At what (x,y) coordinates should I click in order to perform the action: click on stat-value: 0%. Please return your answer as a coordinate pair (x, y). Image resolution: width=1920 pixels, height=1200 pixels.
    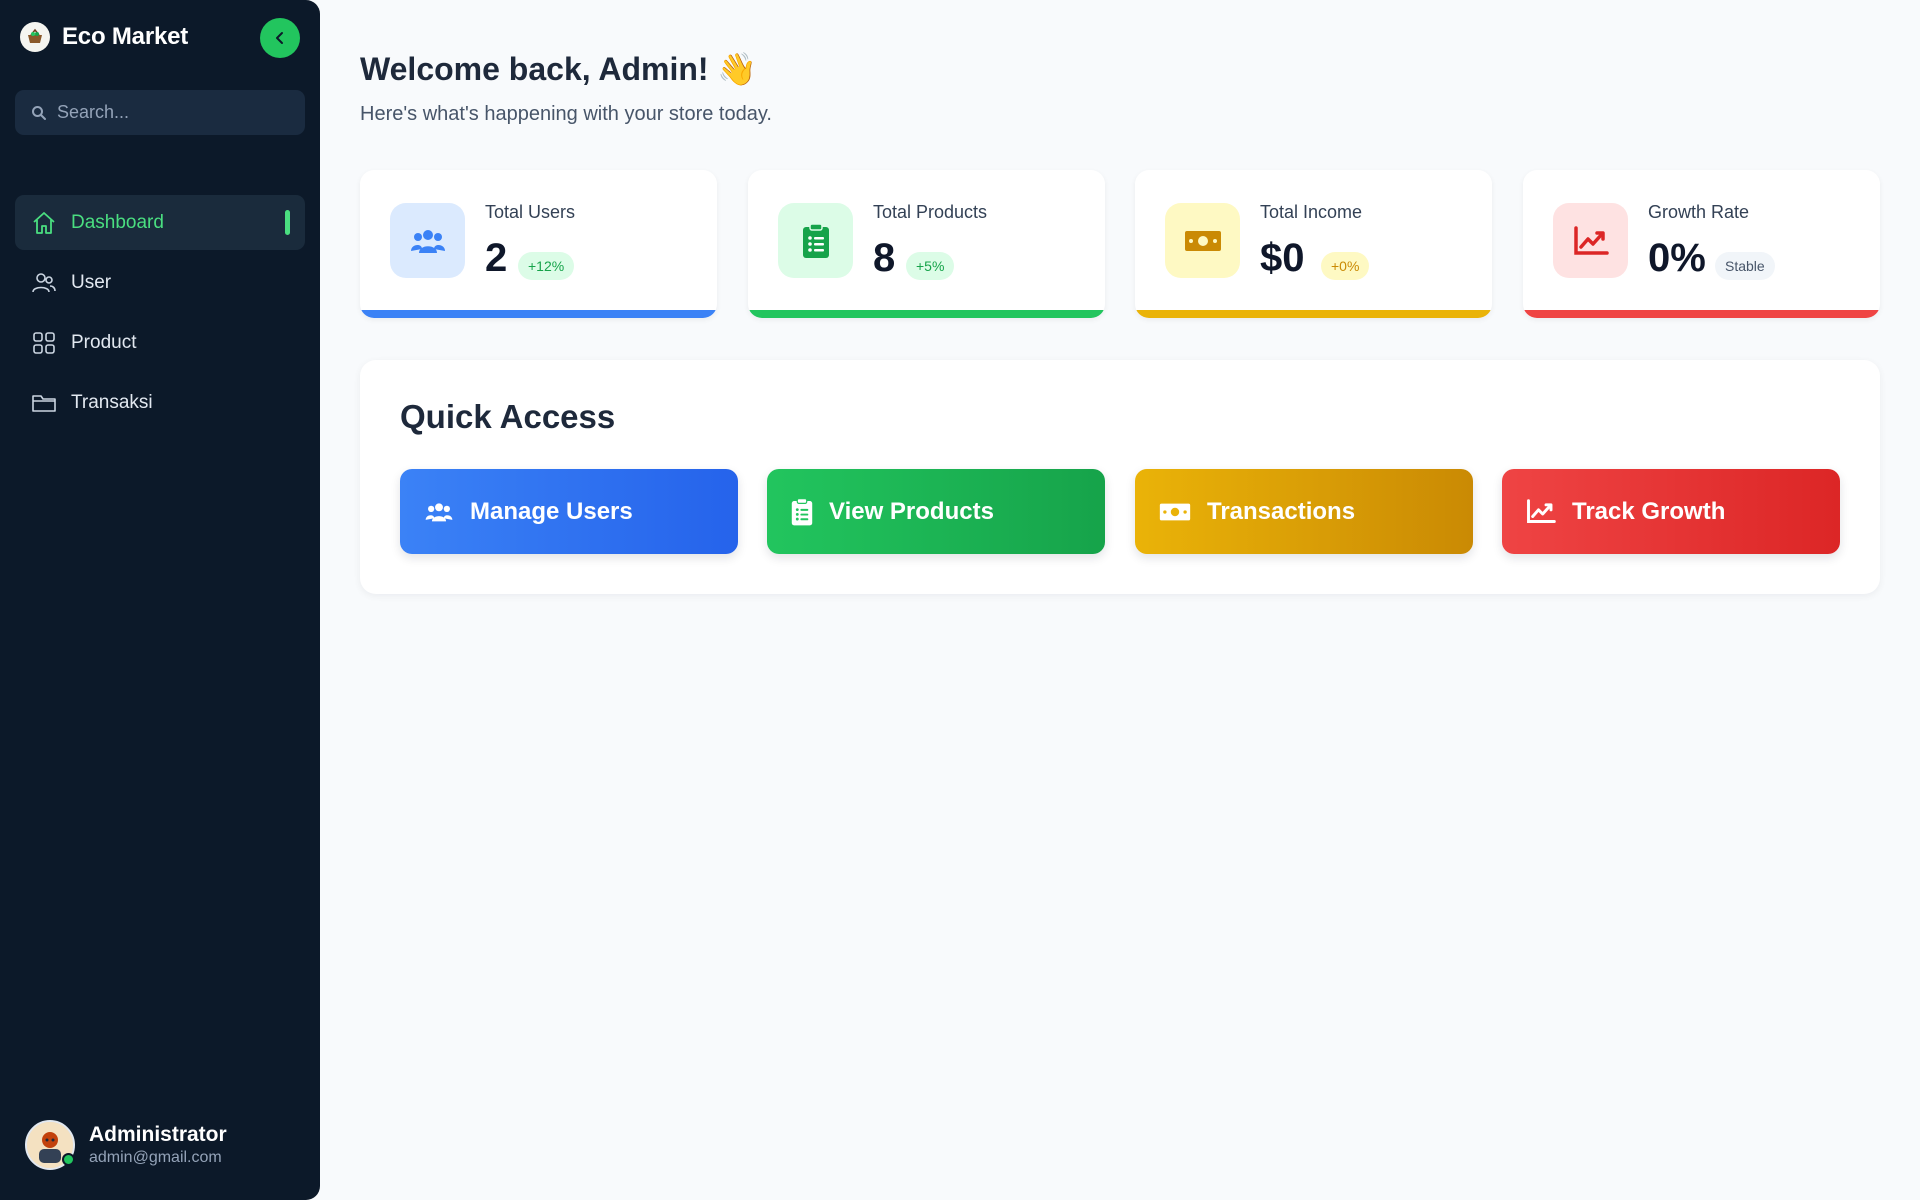
    Looking at the image, I should click on (1677, 258).